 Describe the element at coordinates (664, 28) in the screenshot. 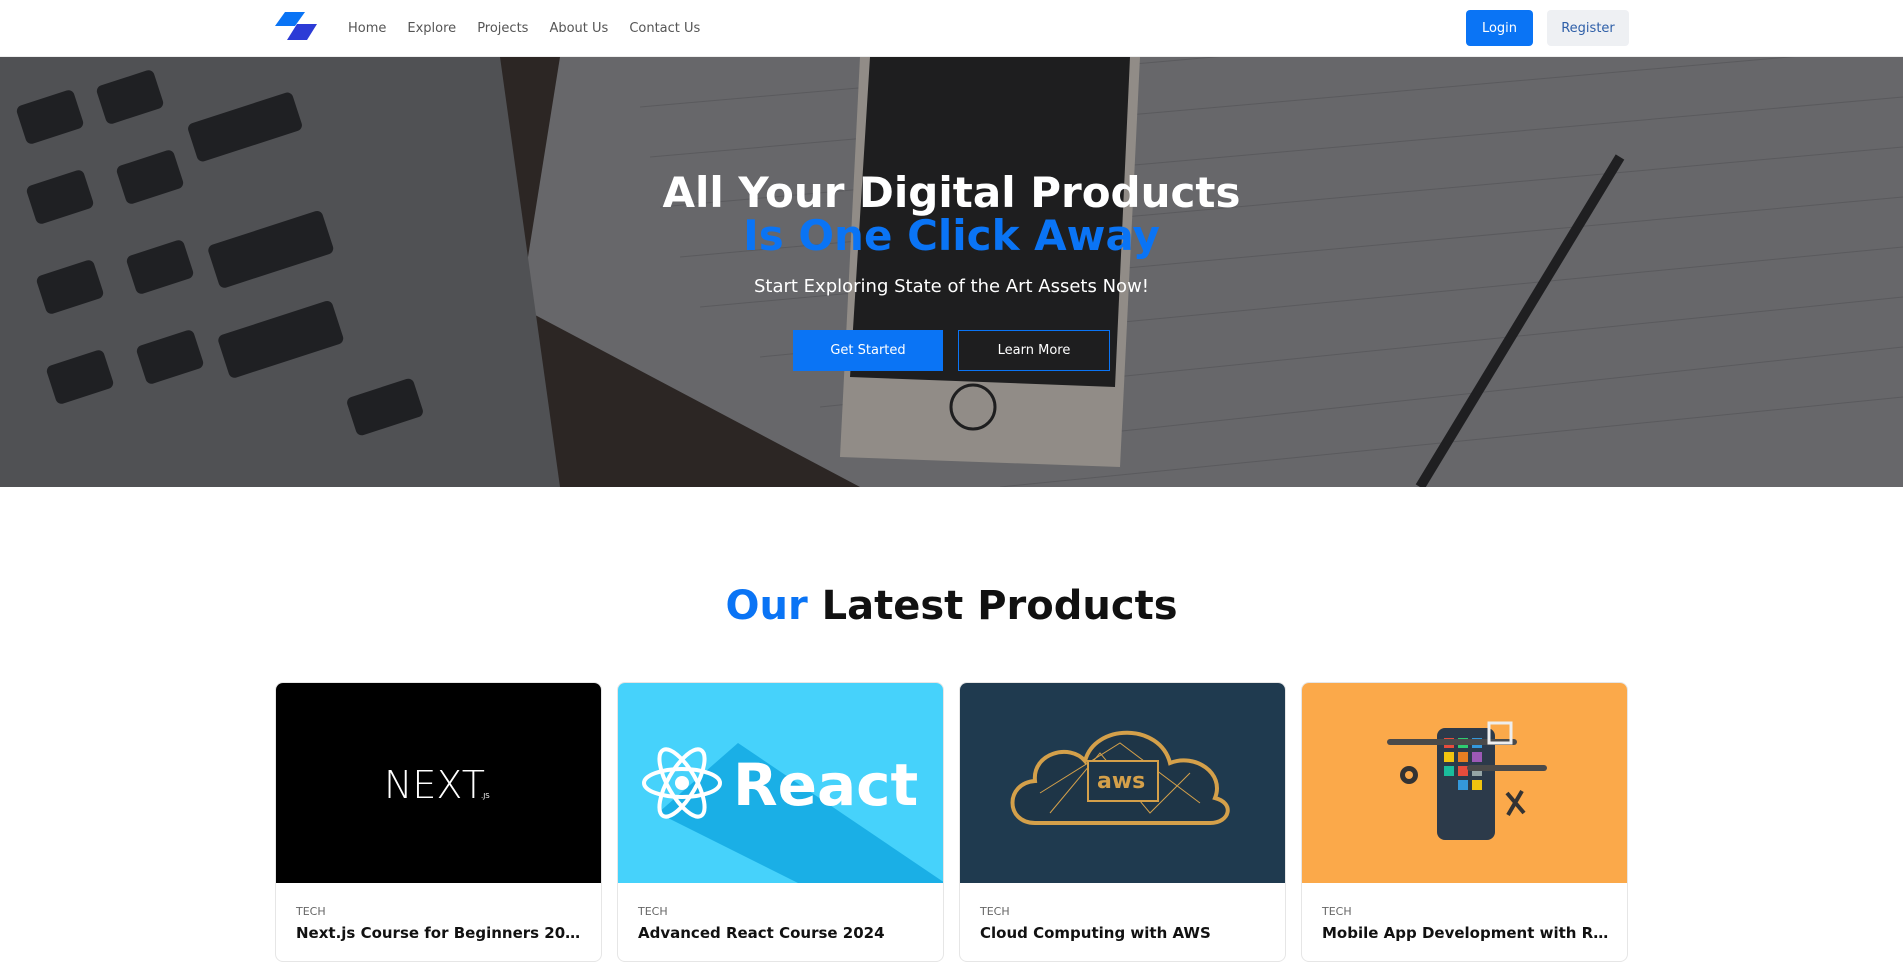

I see `nav-contact-us: Contact Us` at that location.